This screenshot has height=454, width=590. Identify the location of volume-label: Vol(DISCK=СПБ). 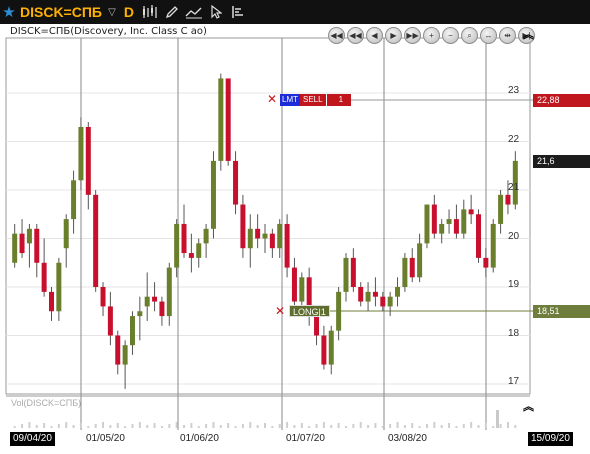
(46, 403).